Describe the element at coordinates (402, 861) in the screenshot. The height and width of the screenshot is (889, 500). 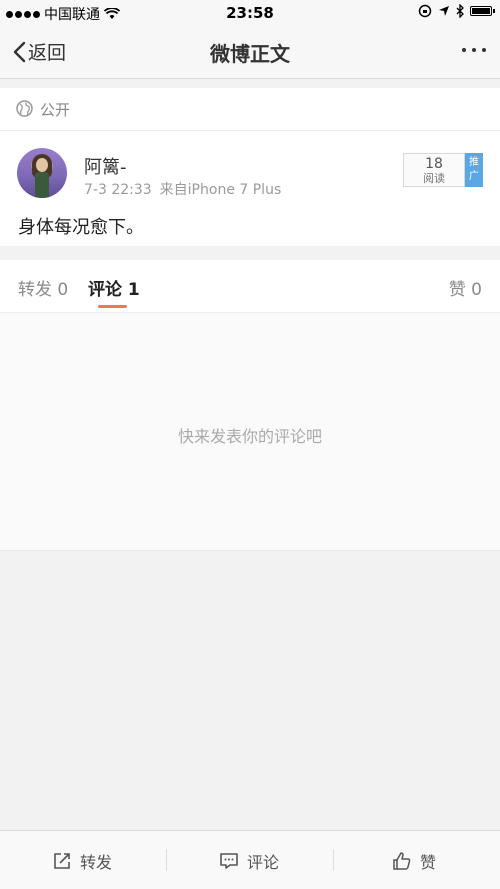
I see `thumbs-up-icon` at that location.